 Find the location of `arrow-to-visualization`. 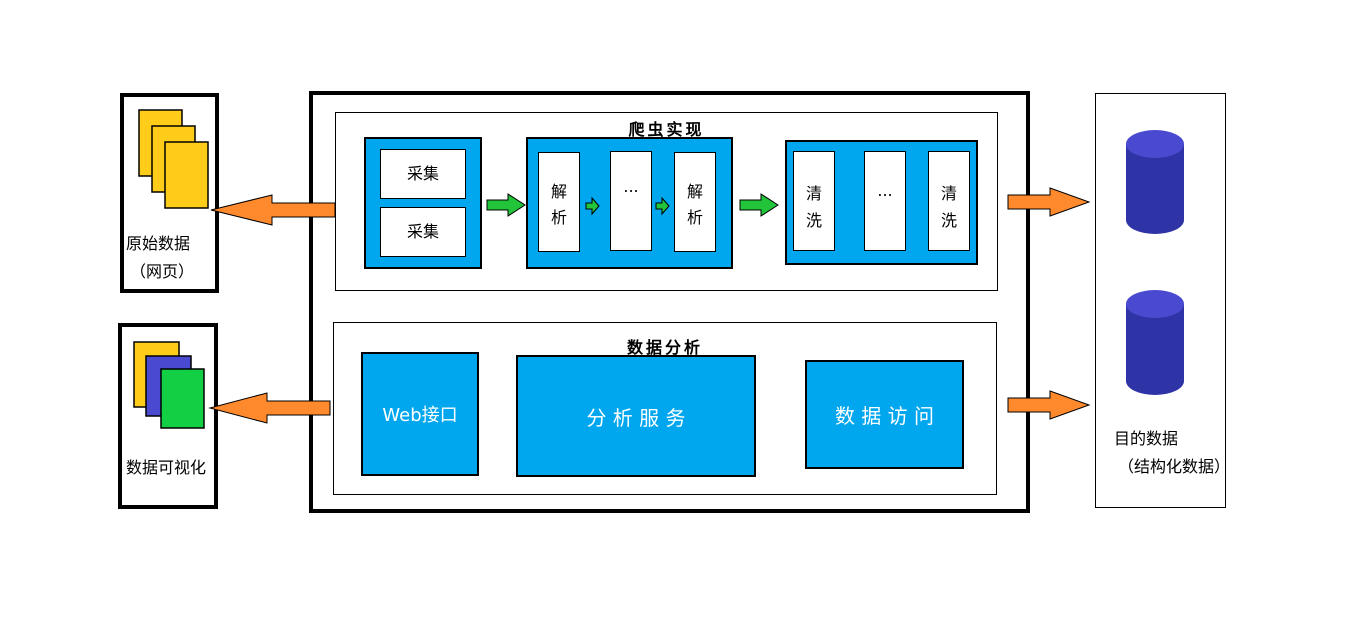

arrow-to-visualization is located at coordinates (269, 408).